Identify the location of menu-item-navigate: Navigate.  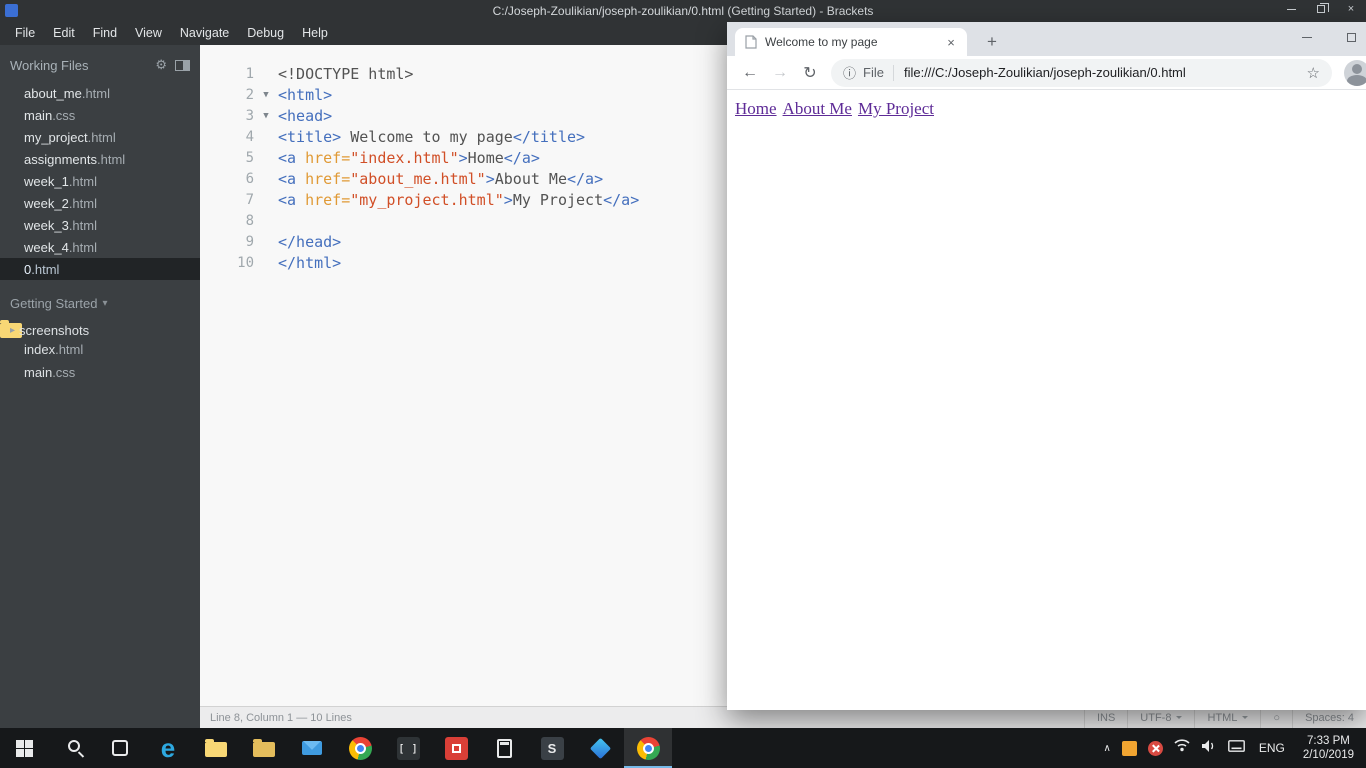
(204, 33).